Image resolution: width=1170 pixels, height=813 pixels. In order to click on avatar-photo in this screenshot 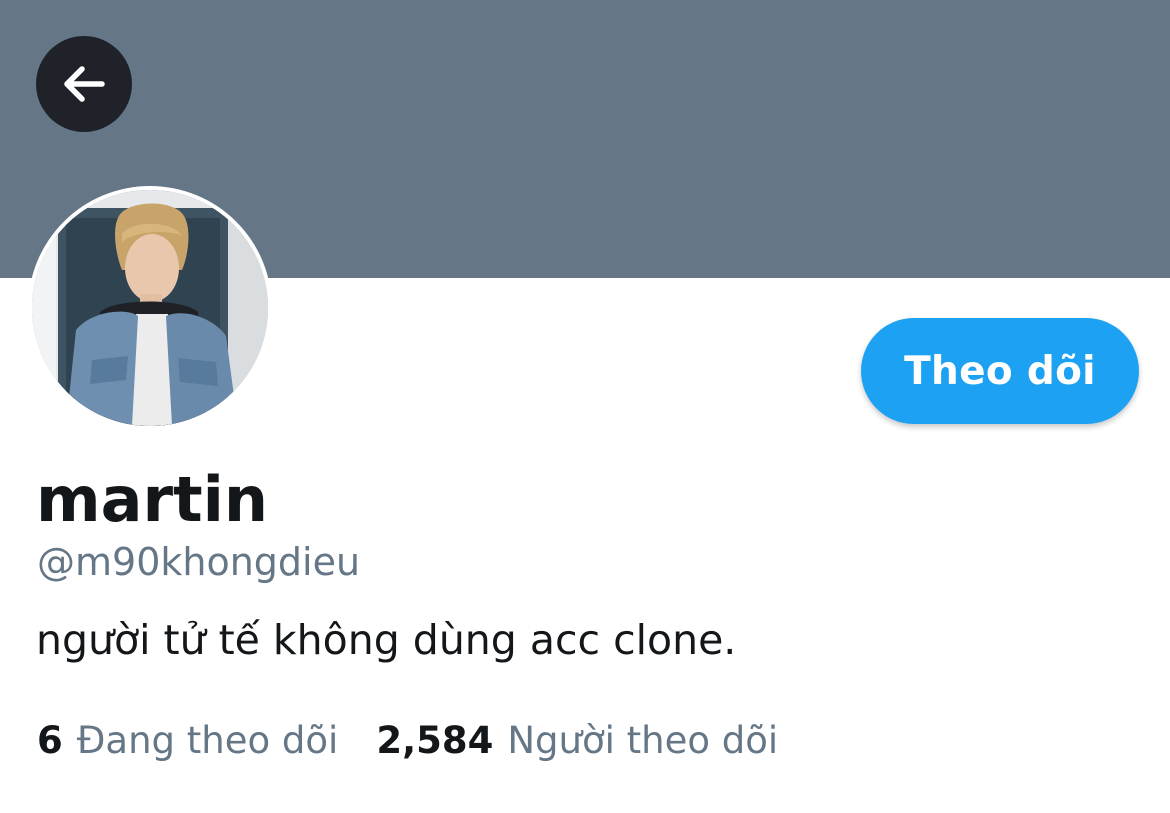, I will do `click(150, 308)`.